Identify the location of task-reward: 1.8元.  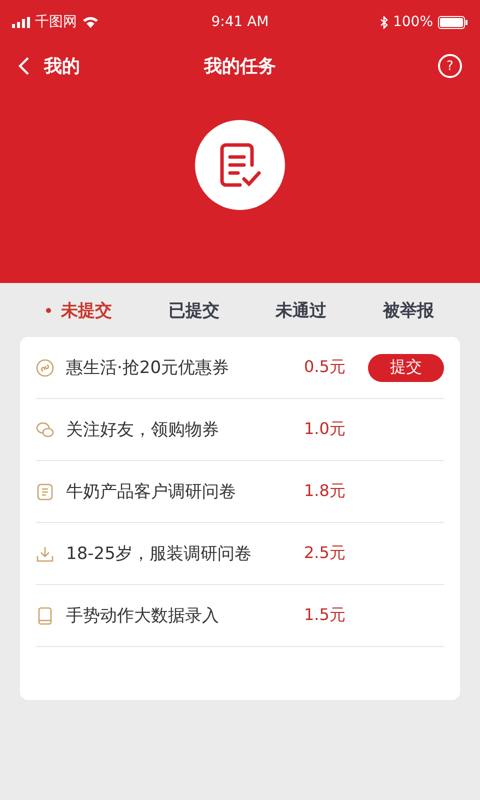
(325, 491).